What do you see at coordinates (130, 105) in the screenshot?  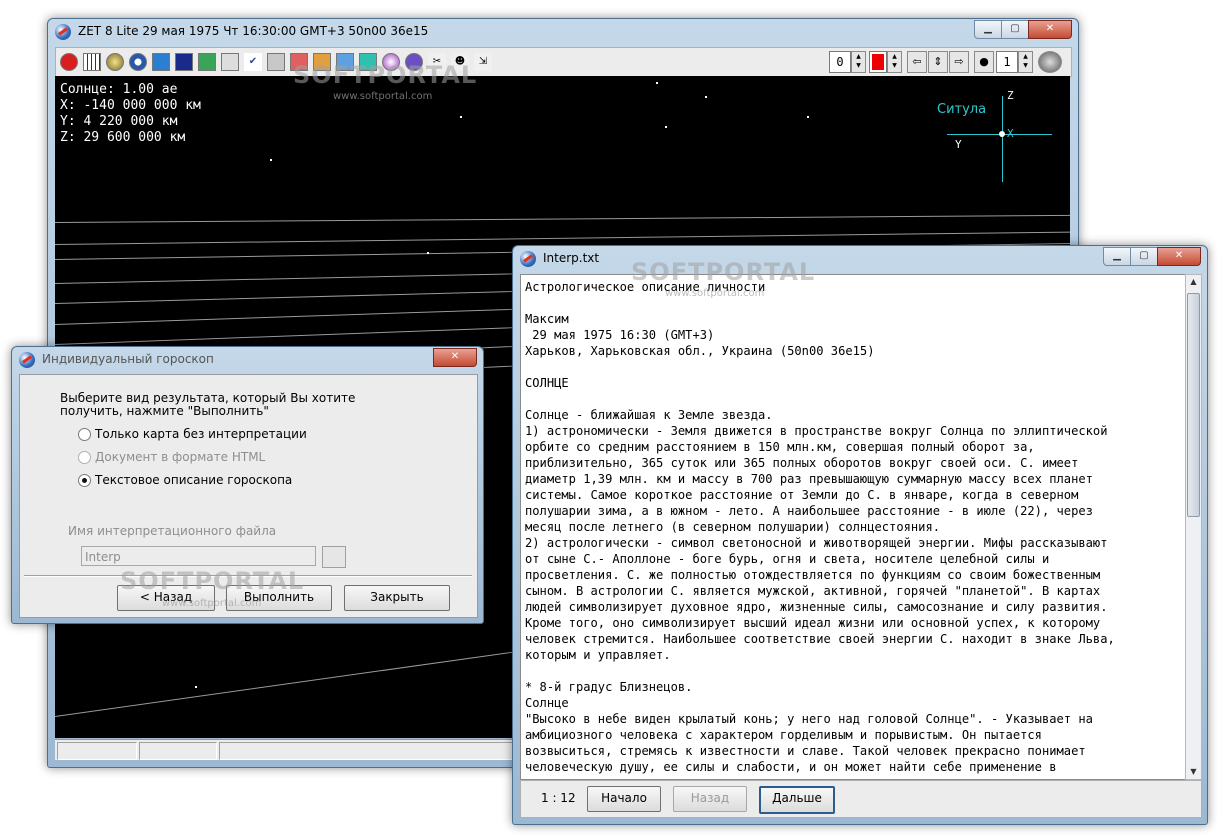 I see `x-coordinate: X: -140 000 000 км` at bounding box center [130, 105].